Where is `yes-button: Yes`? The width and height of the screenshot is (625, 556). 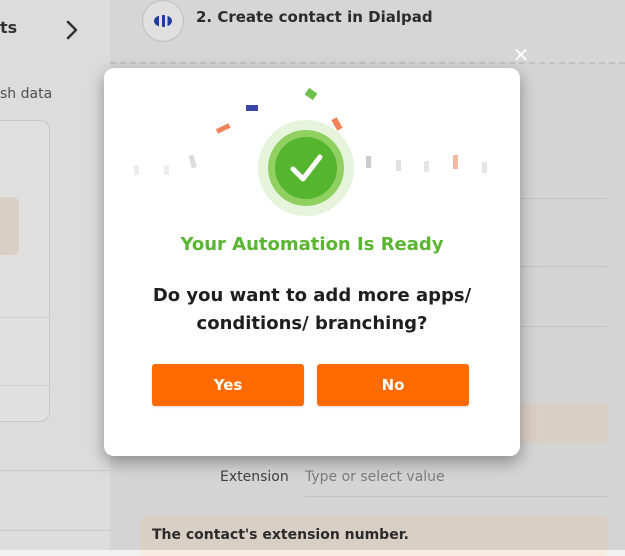 yes-button: Yes is located at coordinates (228, 385).